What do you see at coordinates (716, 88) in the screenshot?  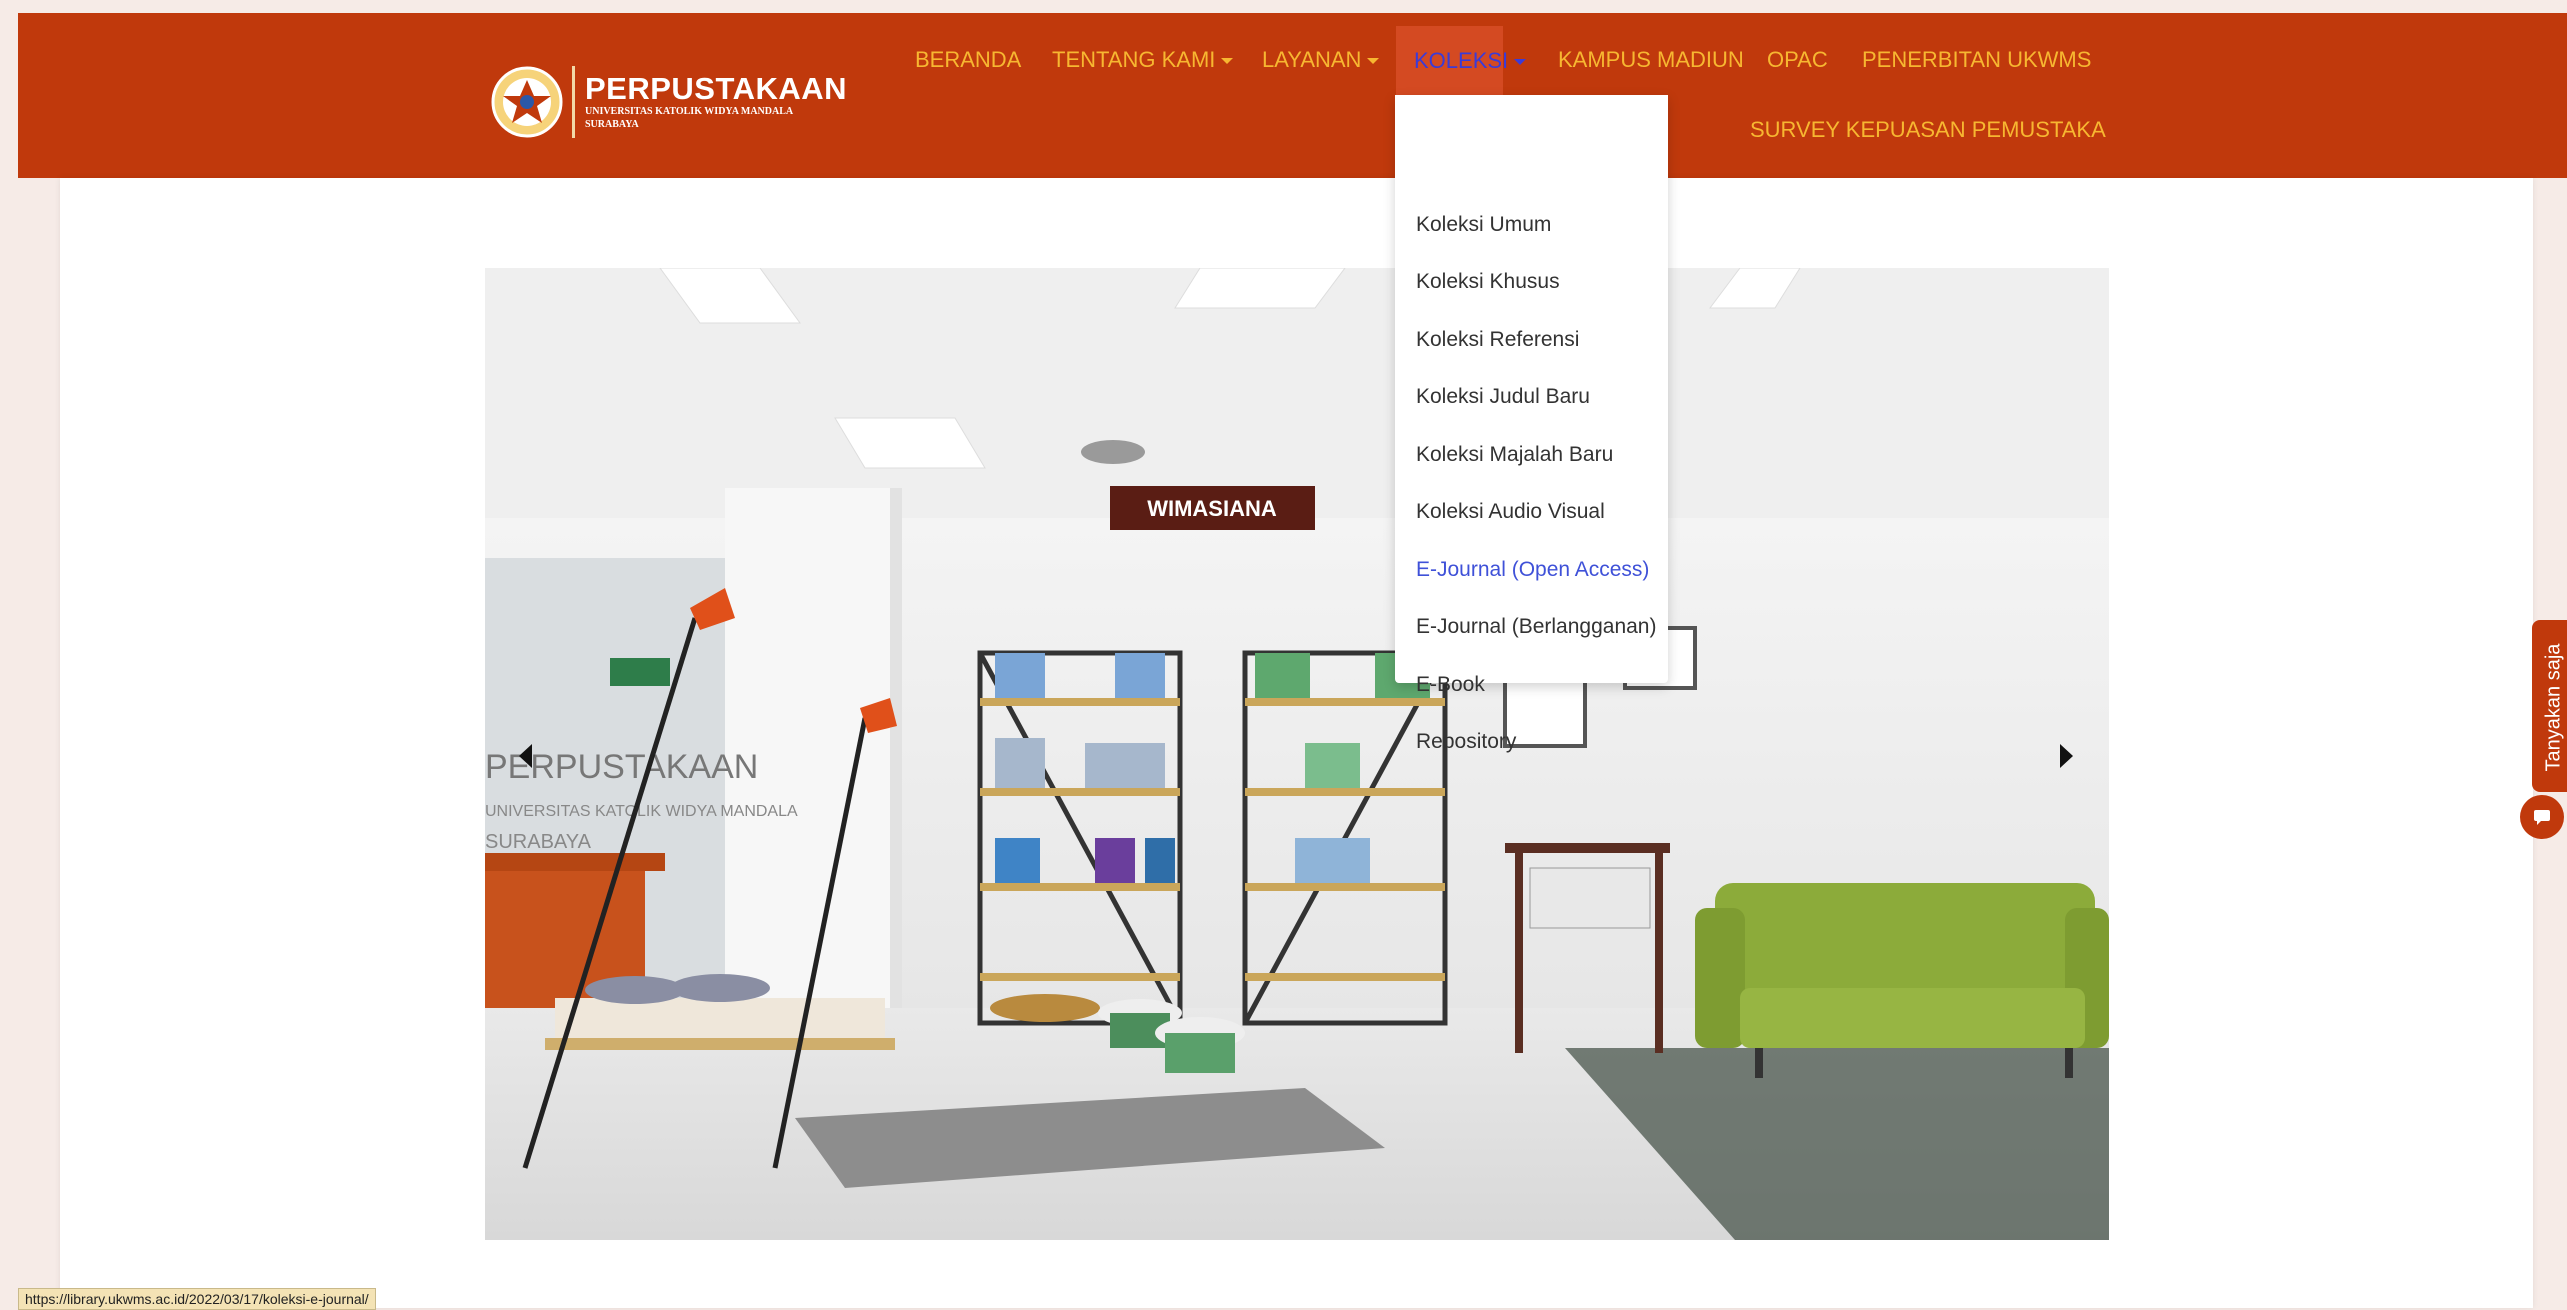 I see `logo-title: PERPUSTAKAAN` at bounding box center [716, 88].